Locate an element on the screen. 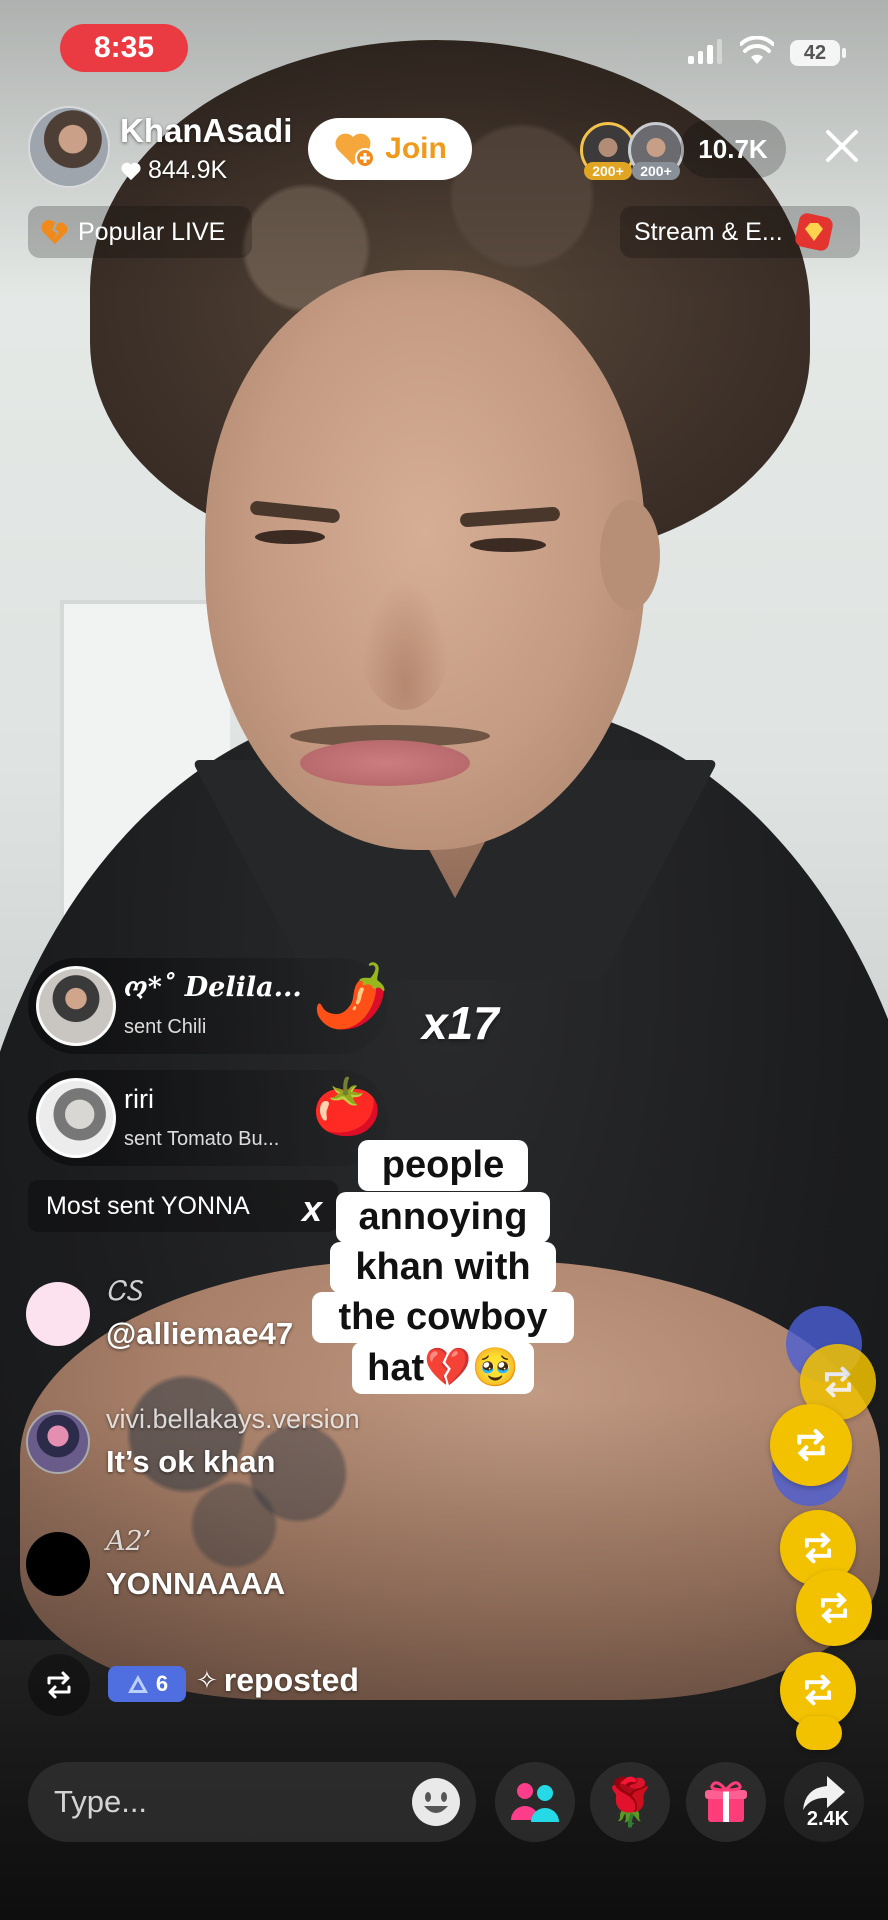  host-name: KhanAsadi is located at coordinates (206, 131).